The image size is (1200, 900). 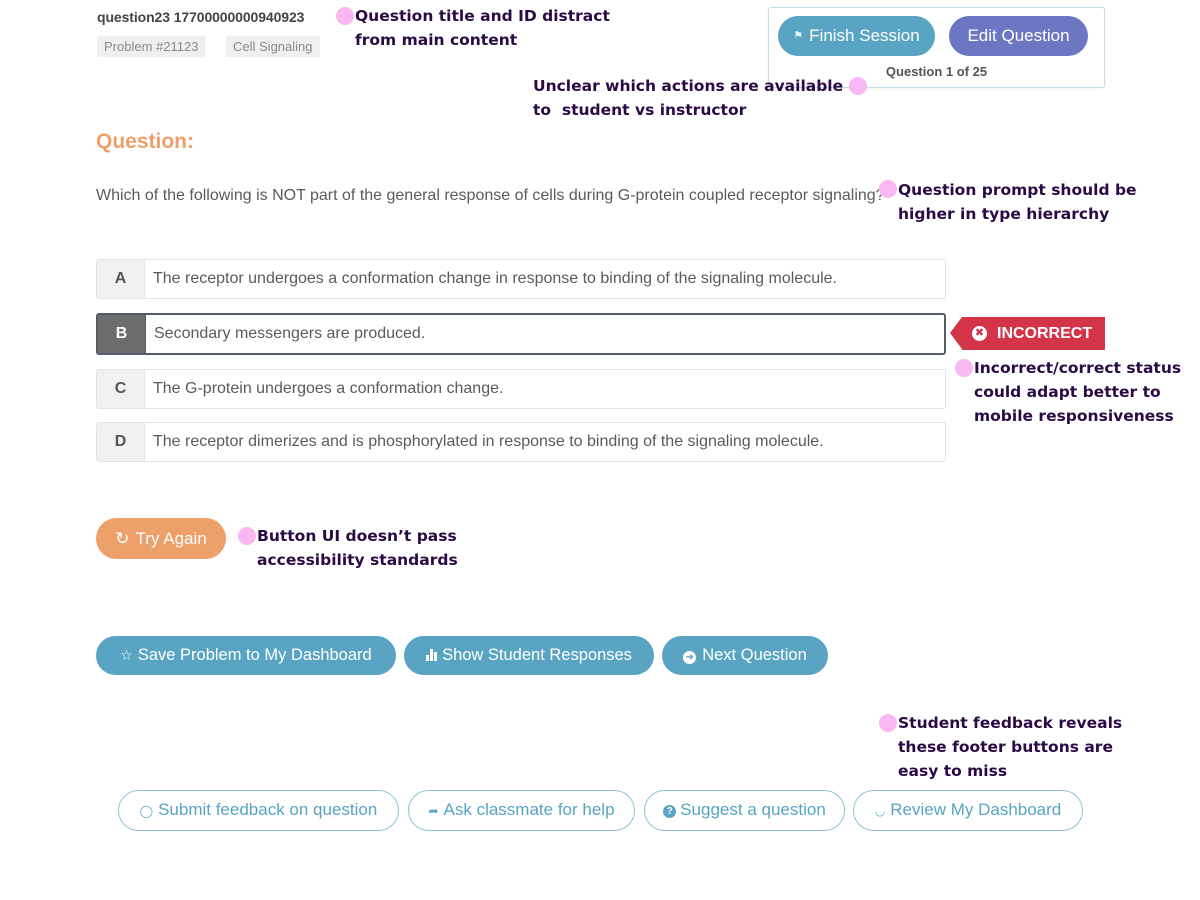 What do you see at coordinates (151, 46) in the screenshot?
I see `problem-tag: Problem #21123` at bounding box center [151, 46].